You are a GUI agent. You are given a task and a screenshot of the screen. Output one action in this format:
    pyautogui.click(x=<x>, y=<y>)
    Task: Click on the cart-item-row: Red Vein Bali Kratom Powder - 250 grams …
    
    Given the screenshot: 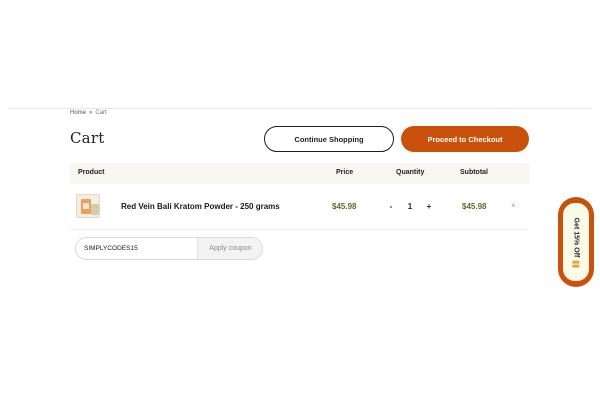 What is the action you would take?
    pyautogui.click(x=299, y=206)
    